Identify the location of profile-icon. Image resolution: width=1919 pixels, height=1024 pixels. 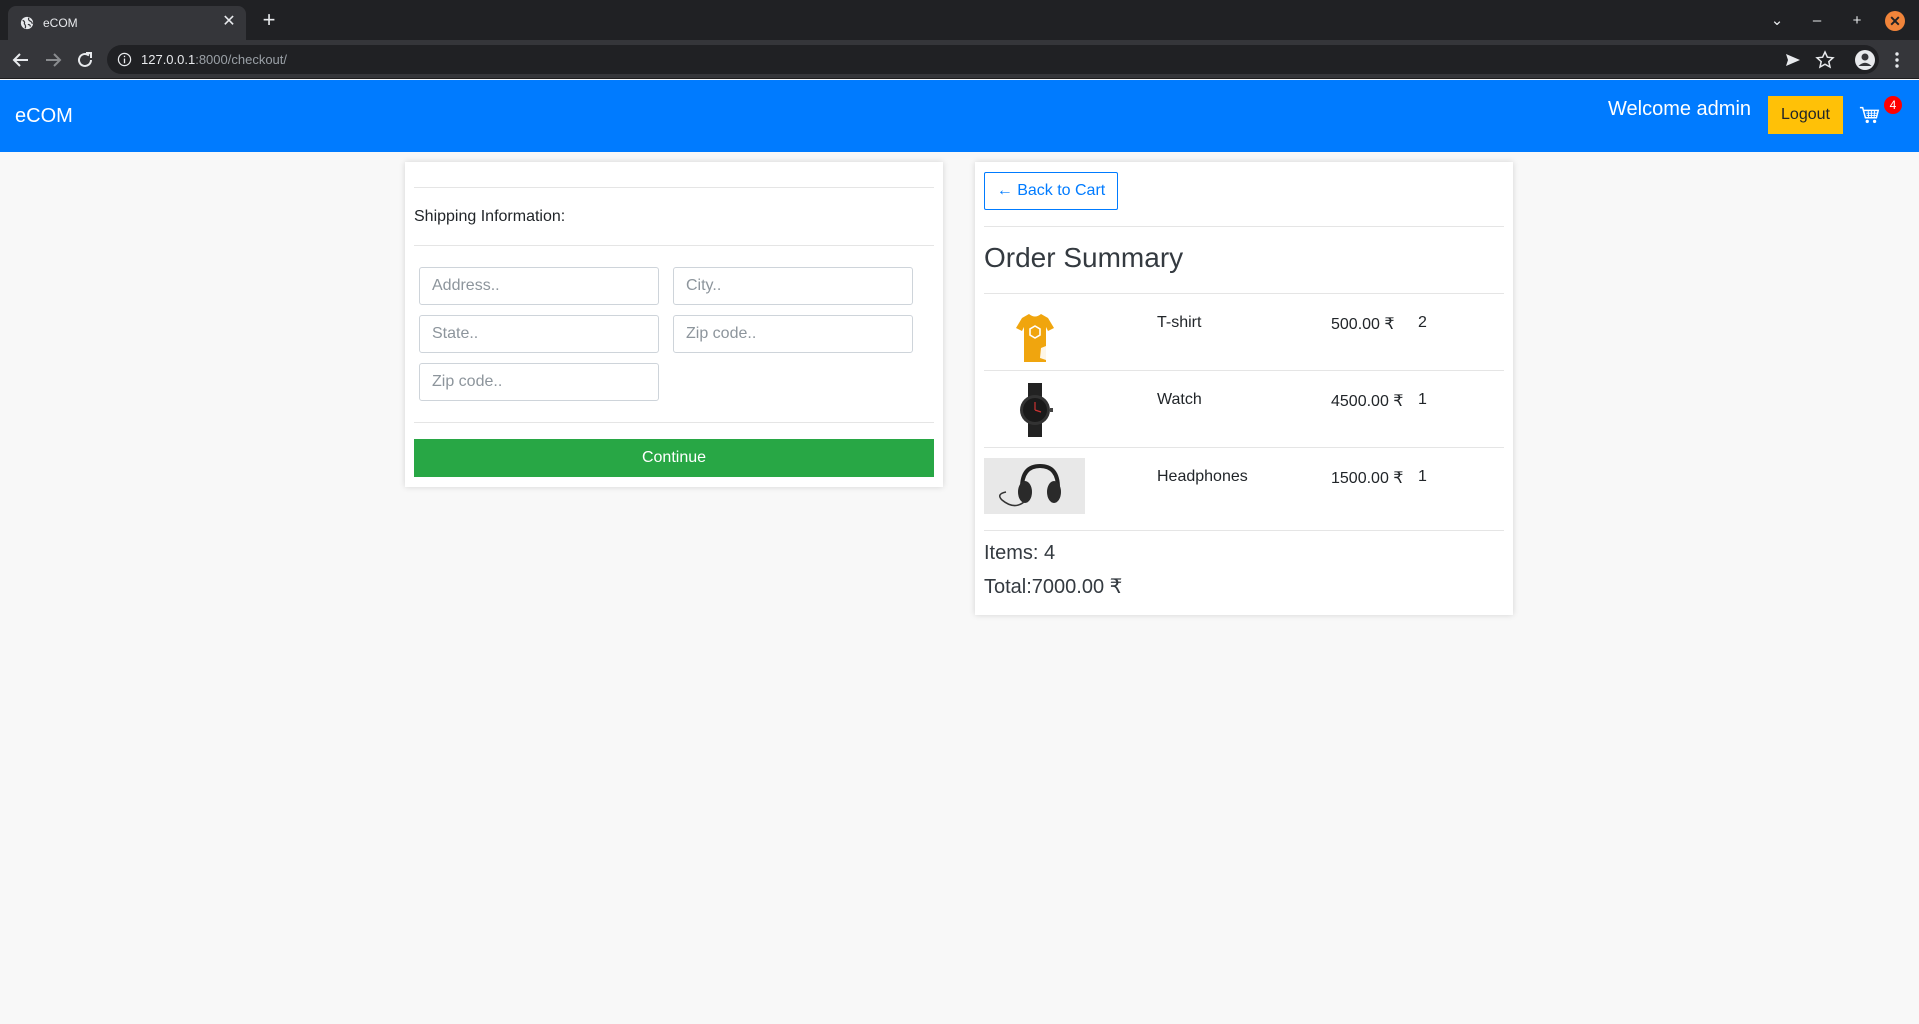
(1865, 60).